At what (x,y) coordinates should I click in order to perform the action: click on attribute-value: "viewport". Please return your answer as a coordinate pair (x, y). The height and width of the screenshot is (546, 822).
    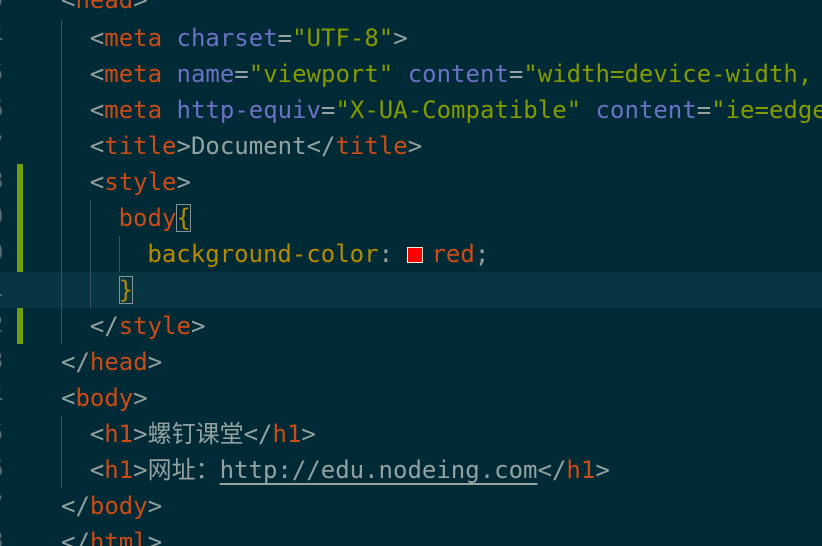
    Looking at the image, I should click on (321, 74).